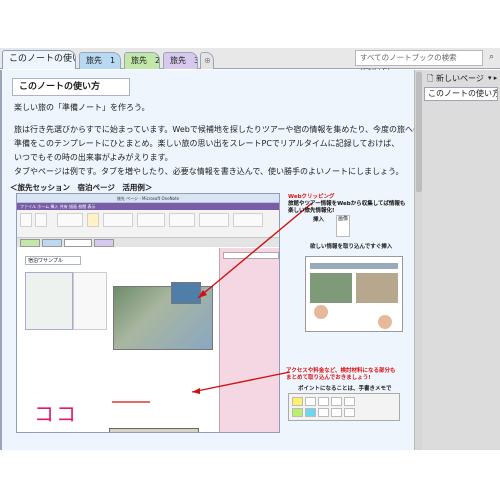  I want to click on annotation-insert-label: 挿入, so click(319, 220).